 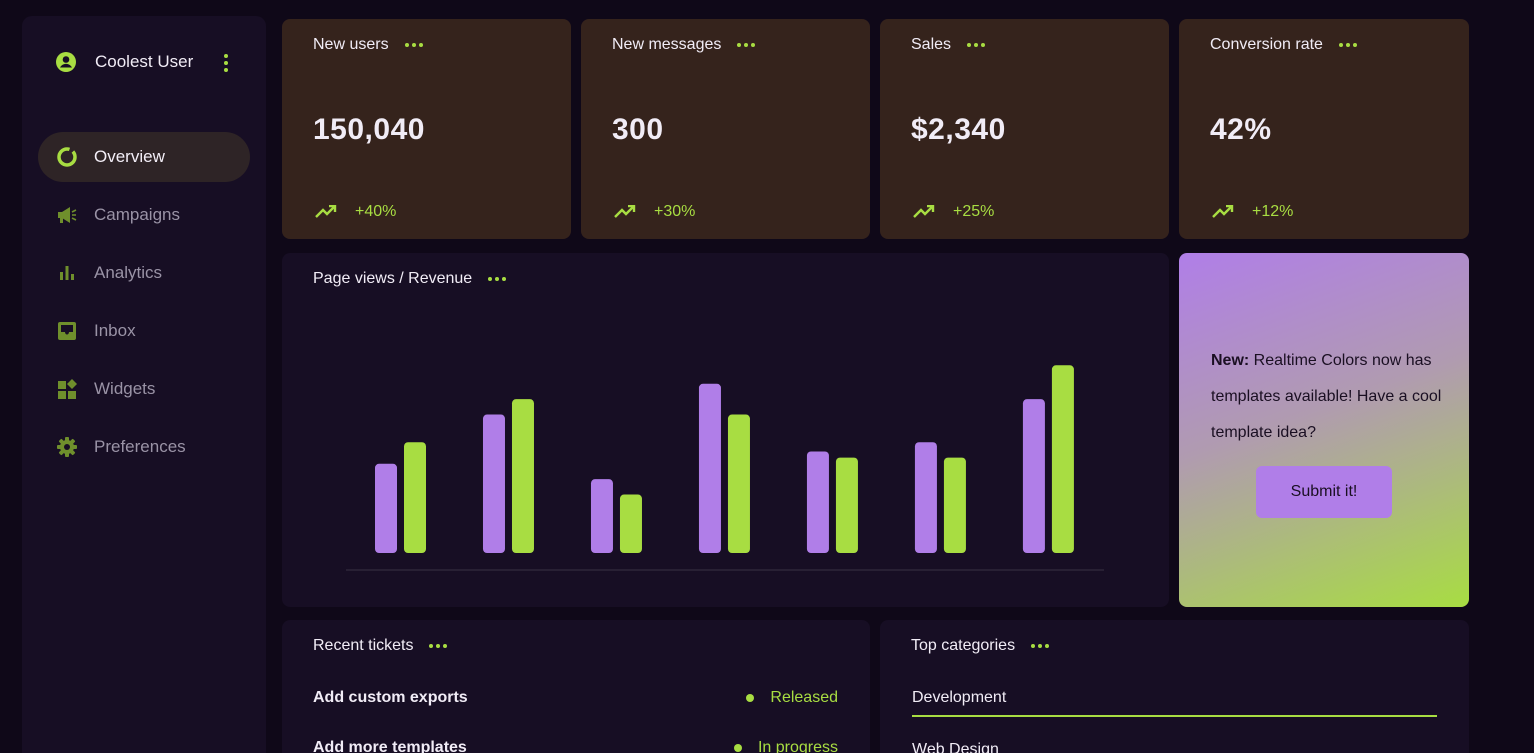 I want to click on ticket-status-label: Released, so click(x=804, y=697).